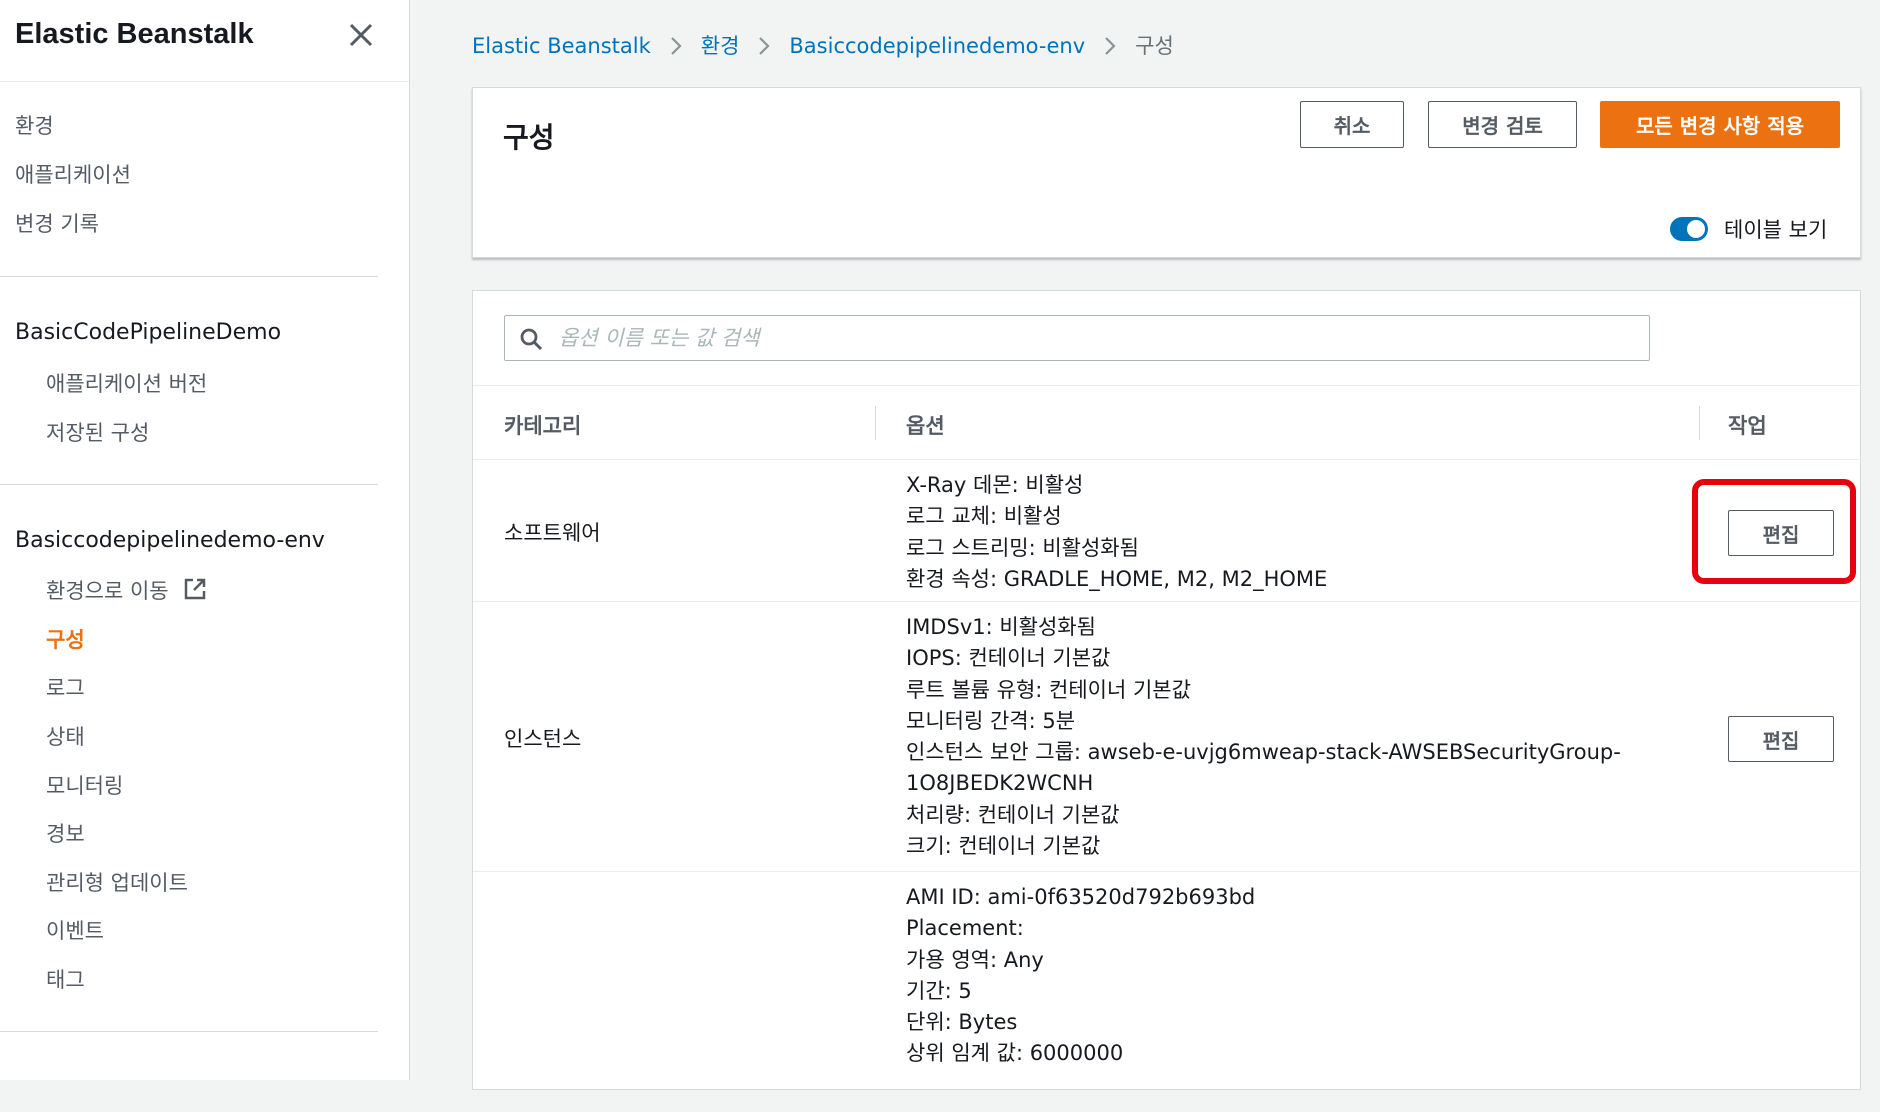 The width and height of the screenshot is (1880, 1112). Describe the element at coordinates (1352, 124) in the screenshot. I see `cancel-button: 취소` at that location.